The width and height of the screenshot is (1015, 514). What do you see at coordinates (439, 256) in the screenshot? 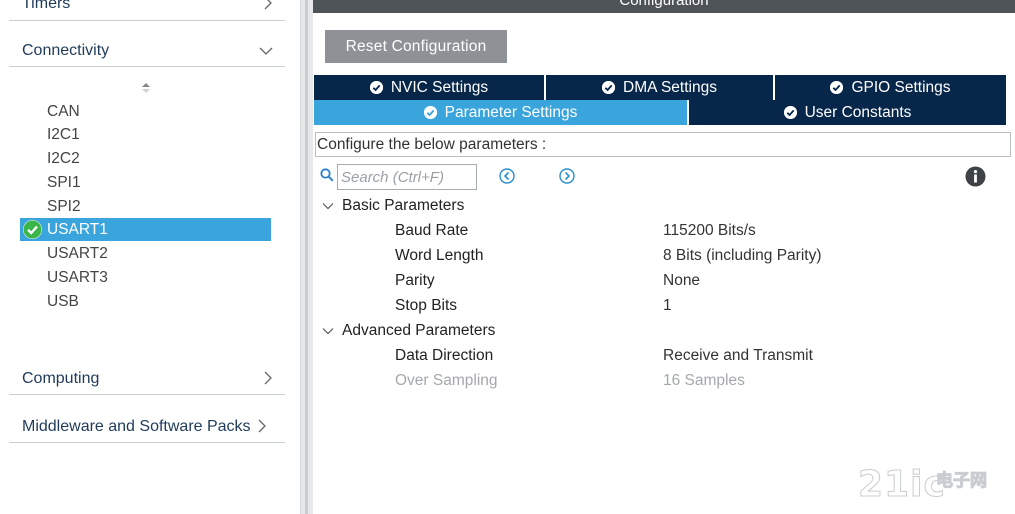
I see `param-name-word-length: Word Length` at bounding box center [439, 256].